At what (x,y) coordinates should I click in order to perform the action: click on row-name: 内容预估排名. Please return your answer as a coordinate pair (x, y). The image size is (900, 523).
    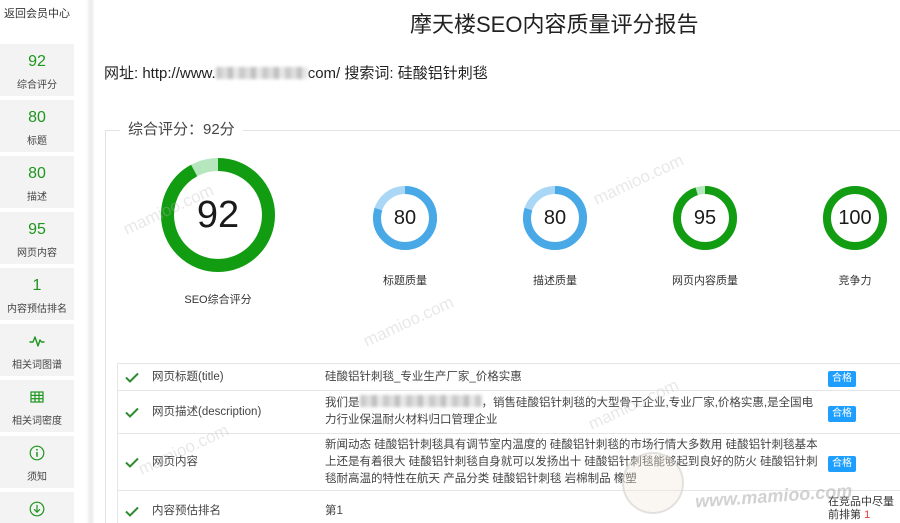
    Looking at the image, I should click on (186, 511).